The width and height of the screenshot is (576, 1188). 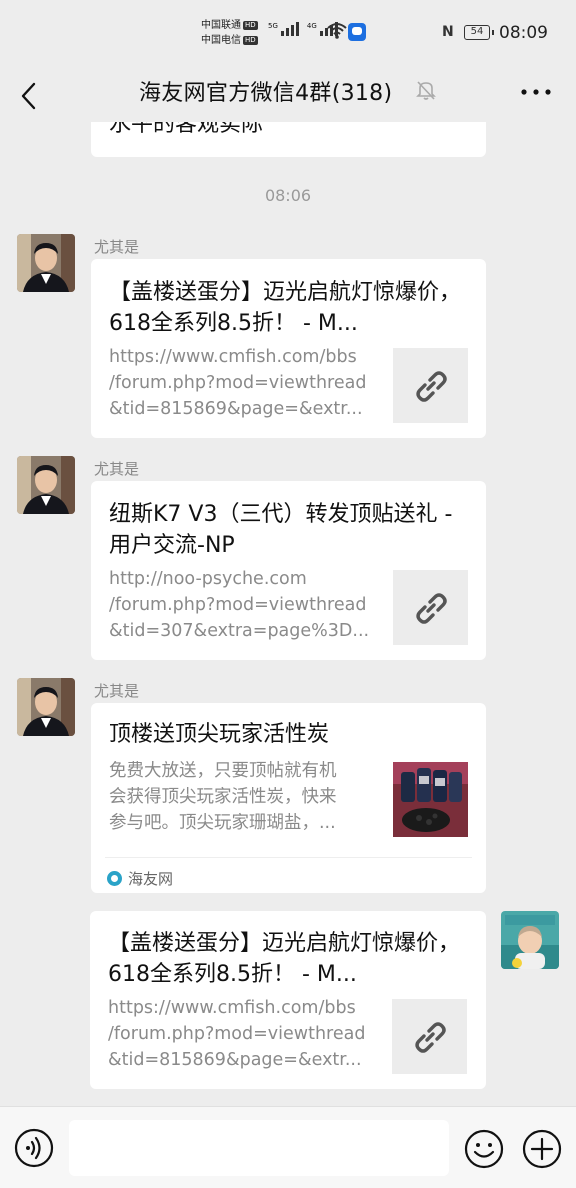 I want to click on more-options-button, so click(x=536, y=92).